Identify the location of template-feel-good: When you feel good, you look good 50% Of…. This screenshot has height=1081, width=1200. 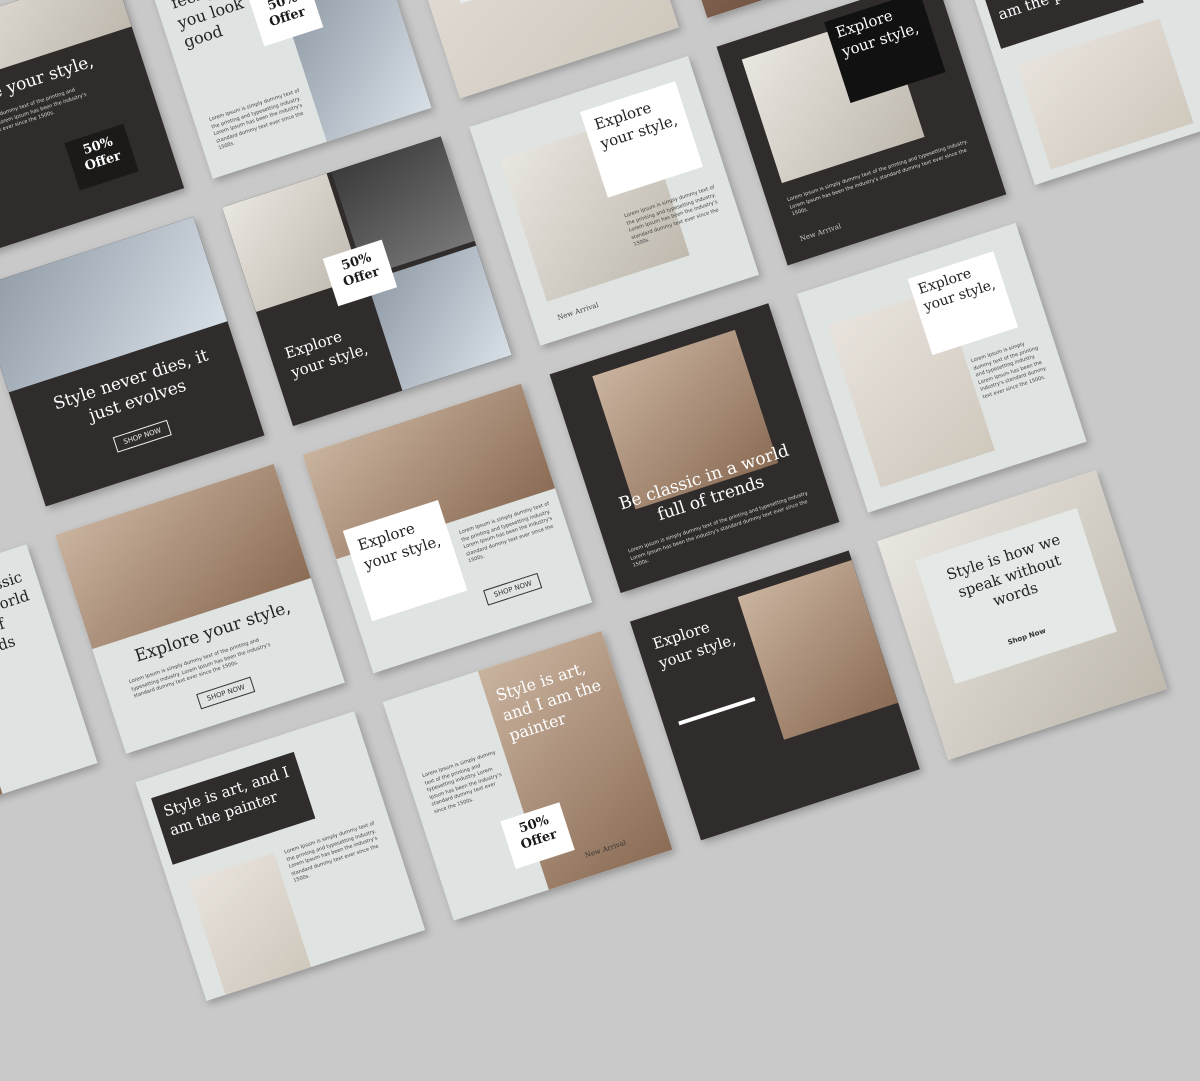
(286, 89).